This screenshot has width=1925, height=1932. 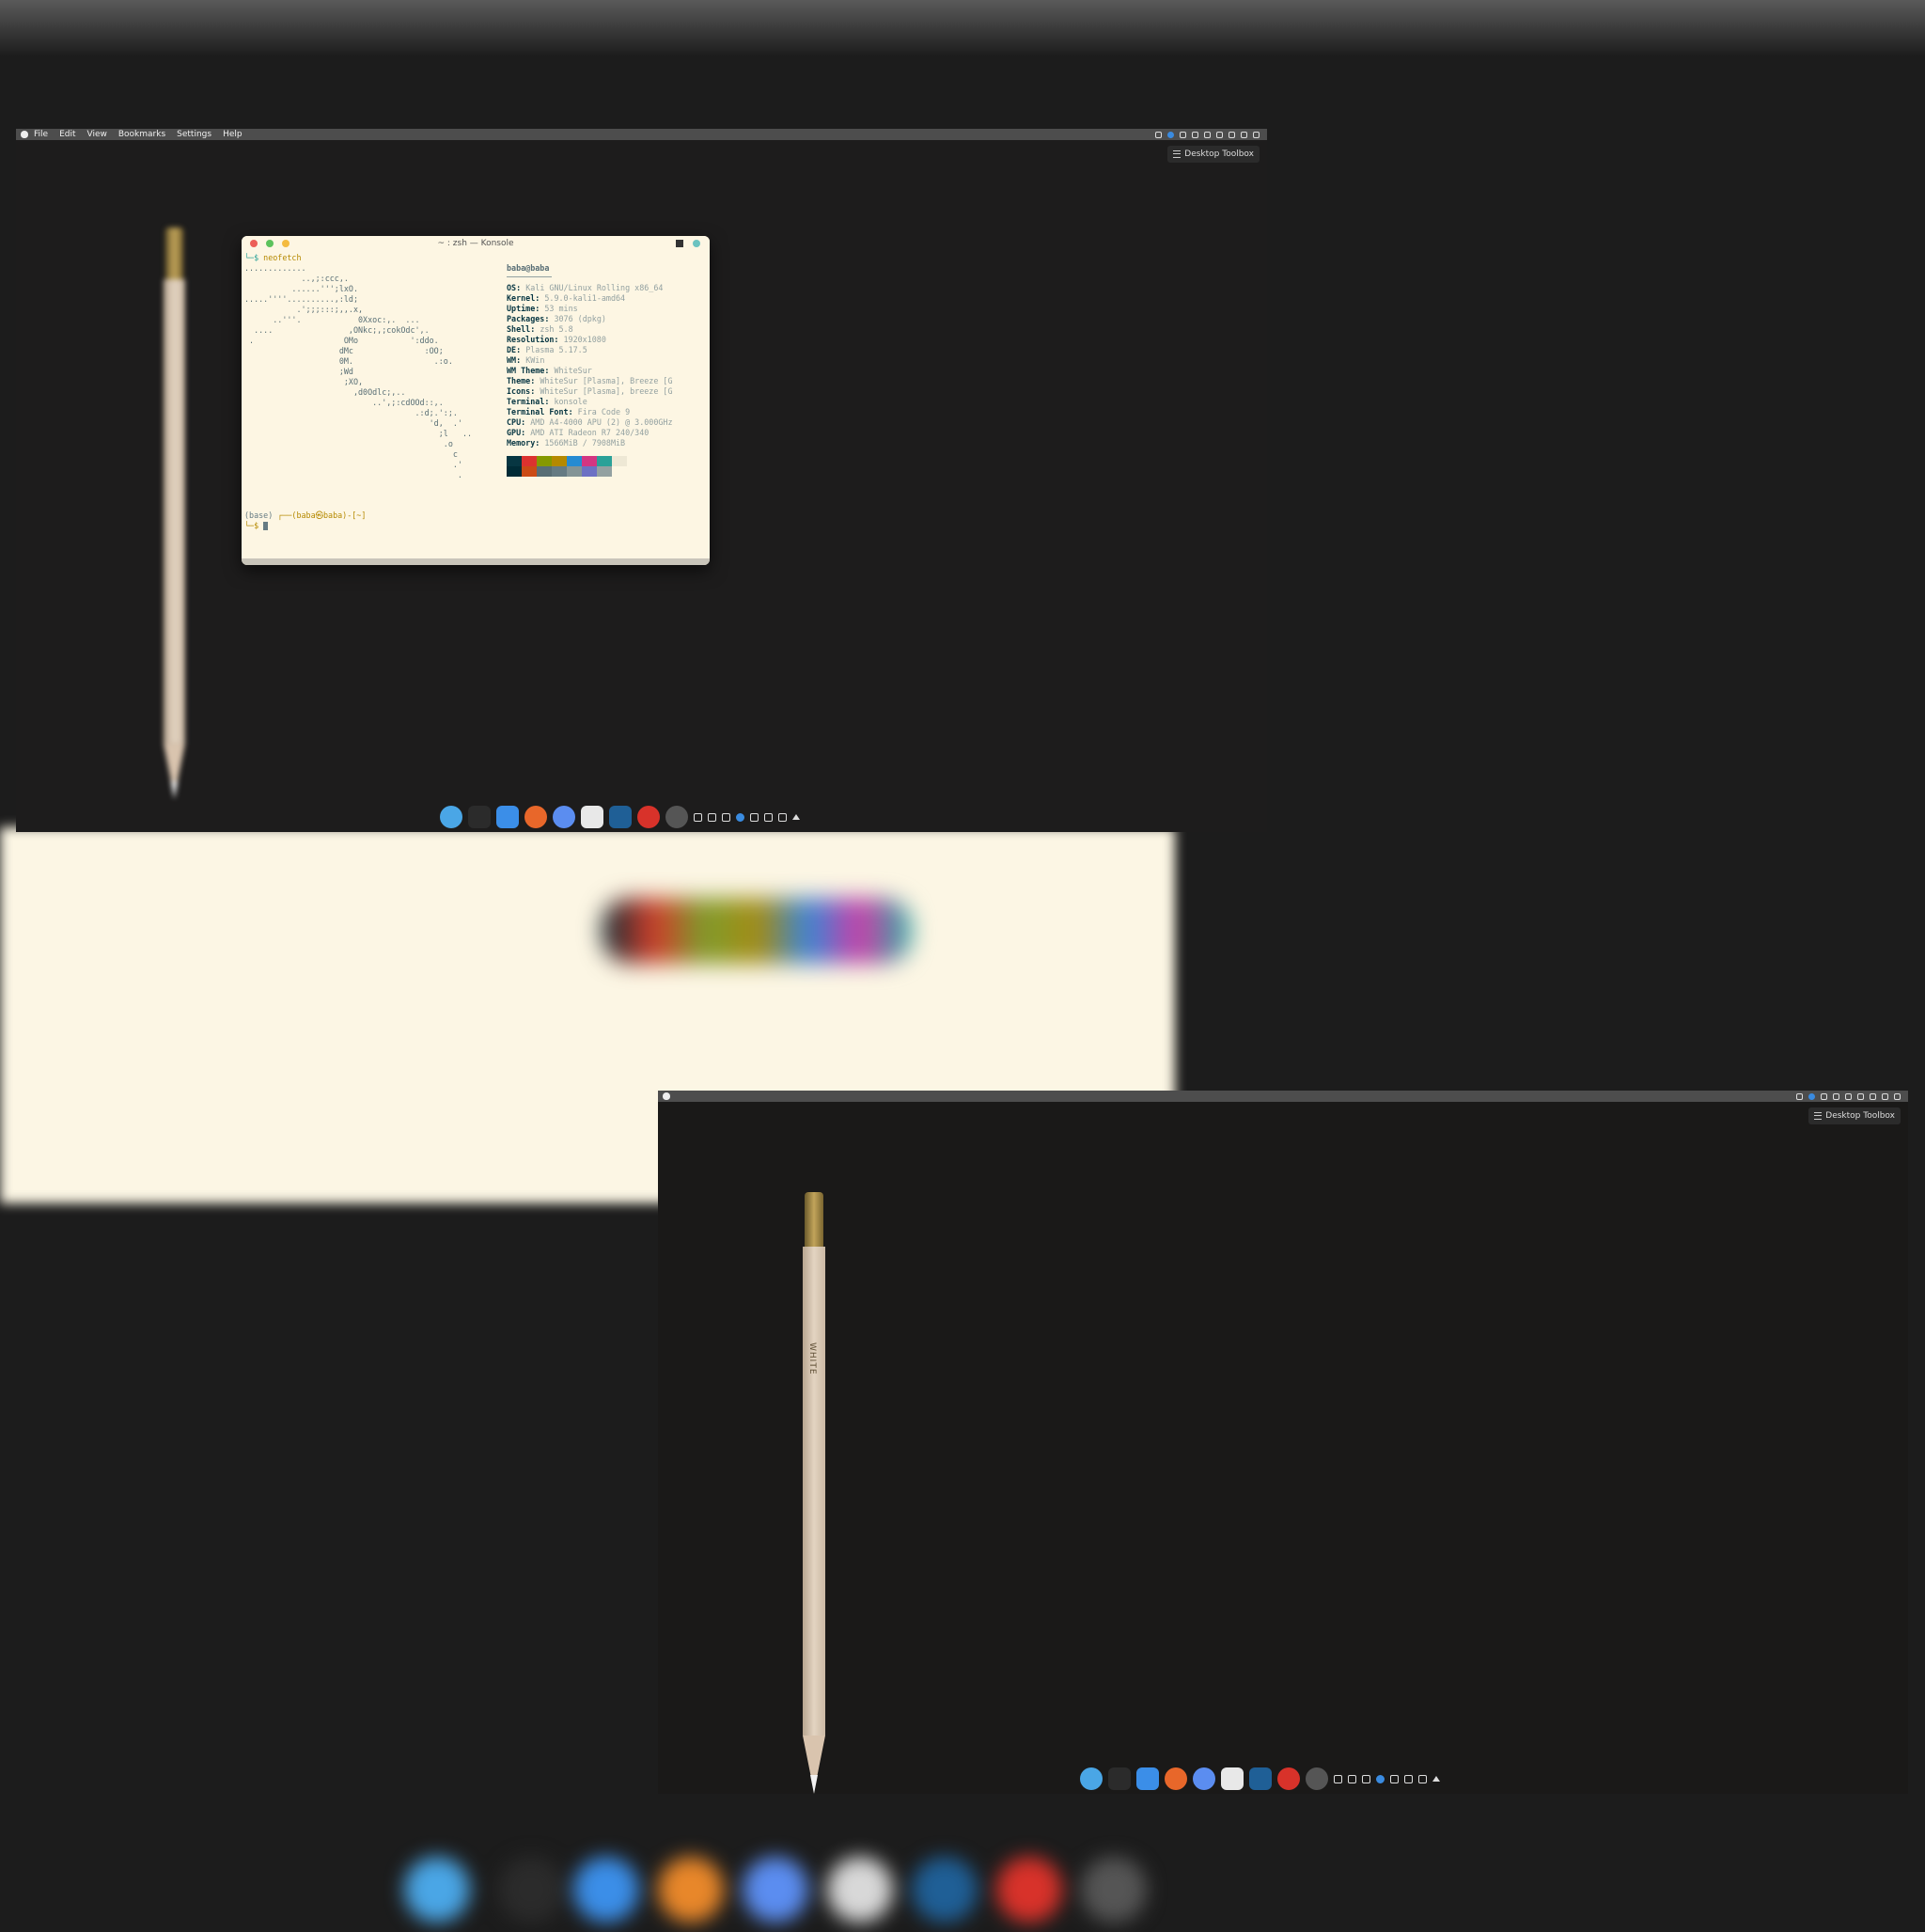 What do you see at coordinates (590, 381) in the screenshot?
I see `info-row: Theme: WhiteSur [Plasma], Breeze [G` at bounding box center [590, 381].